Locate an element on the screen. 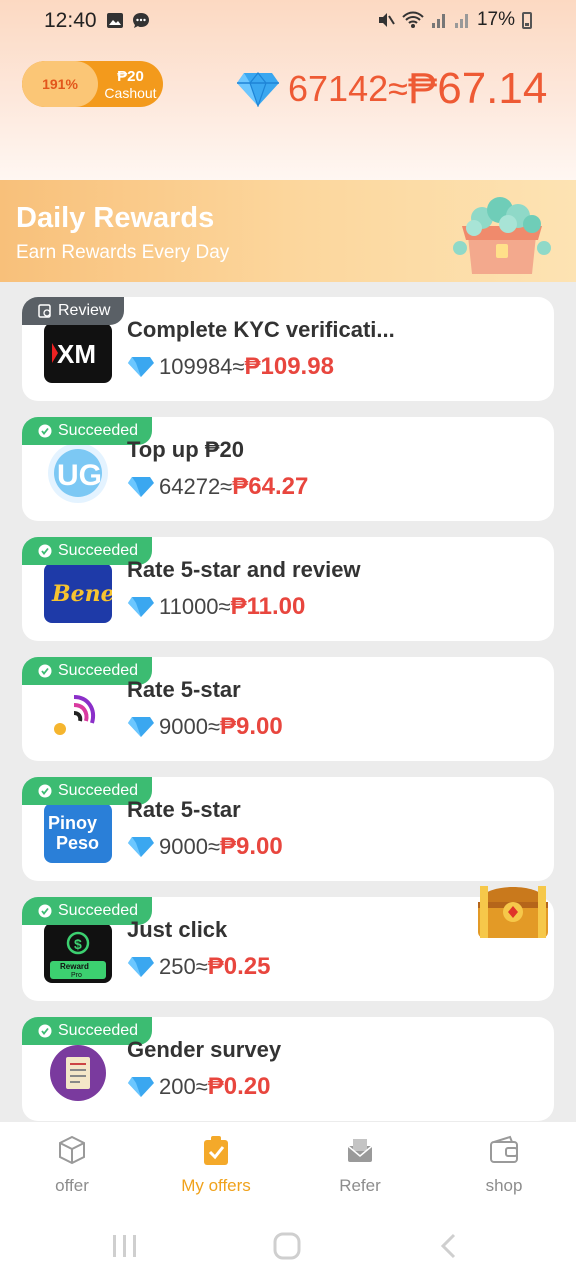 Image resolution: width=576 pixels, height=1280 pixels. reward-gems: 11000≈ is located at coordinates (195, 606).